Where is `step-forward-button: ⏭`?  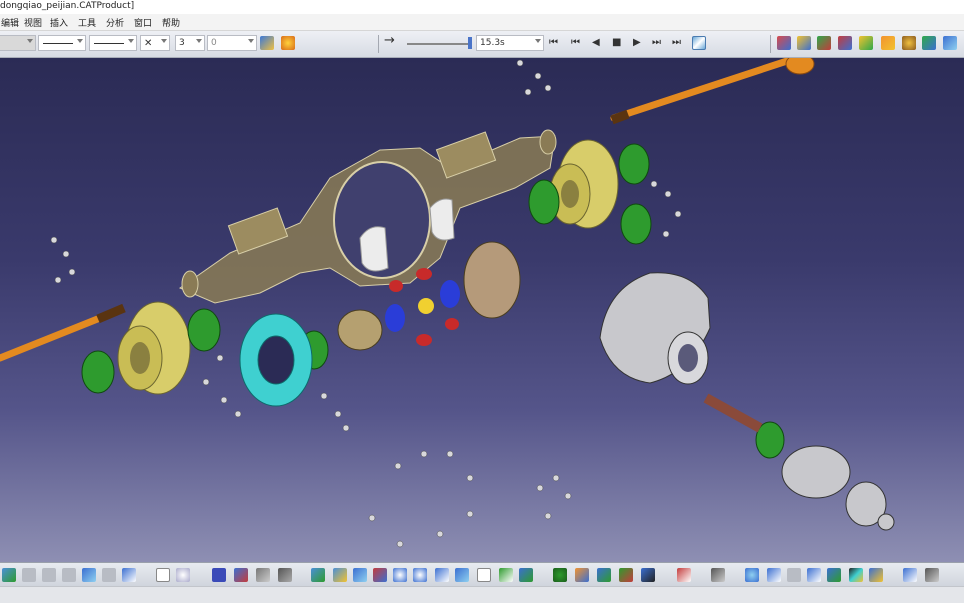
step-forward-button: ⏭ is located at coordinates (656, 43).